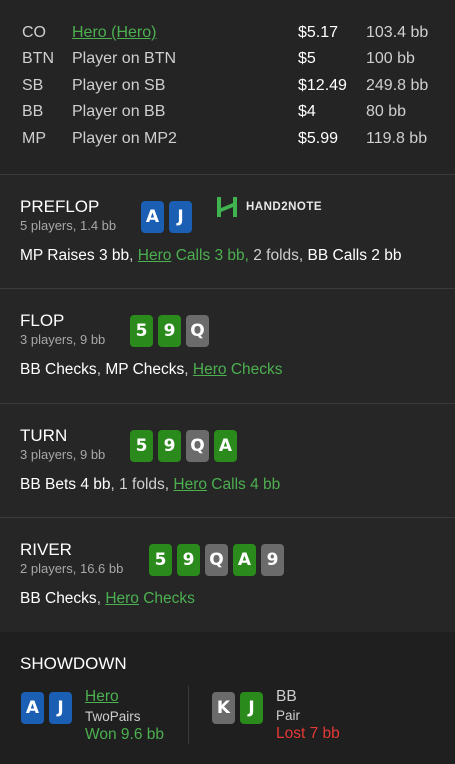 The image size is (455, 764). Describe the element at coordinates (166, 217) in the screenshot. I see `hole-cards: A J` at that location.